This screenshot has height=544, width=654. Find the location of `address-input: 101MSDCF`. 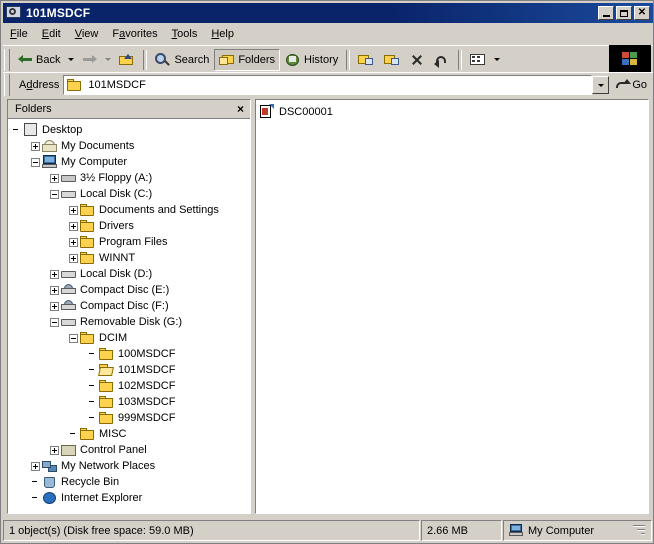

address-input: 101MSDCF is located at coordinates (328, 85).